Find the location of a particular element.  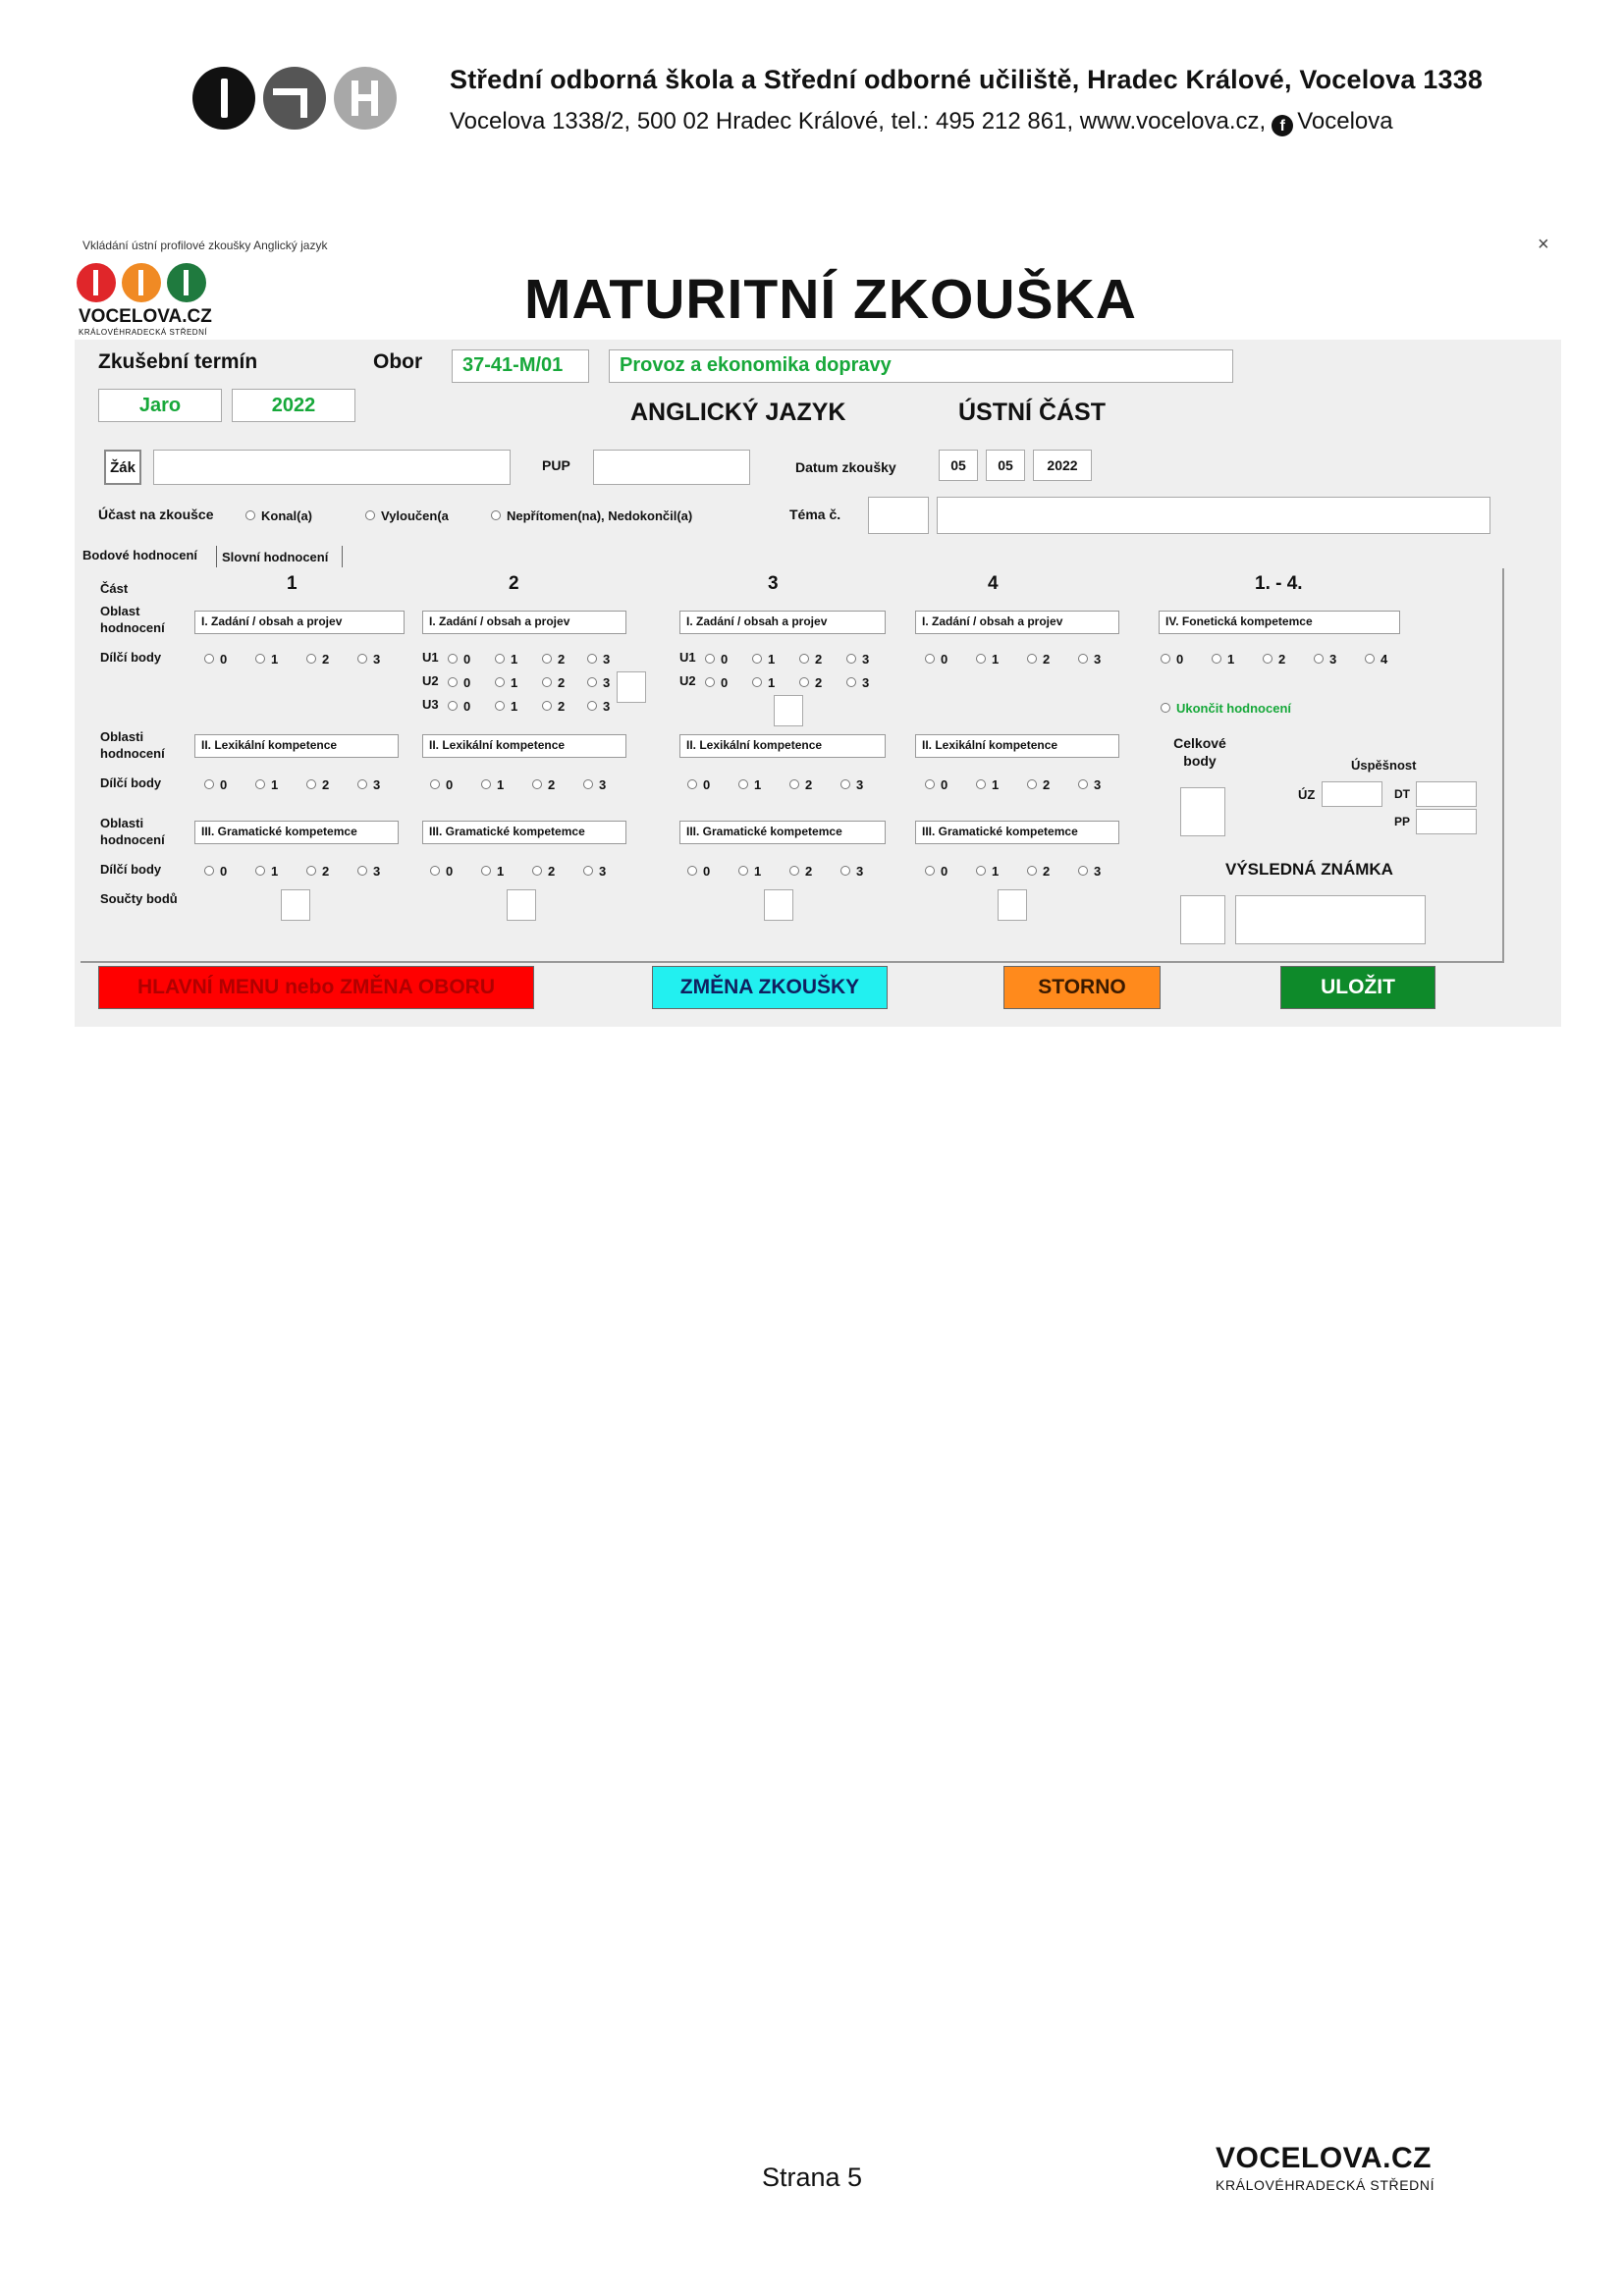

uz-field is located at coordinates (1352, 794).